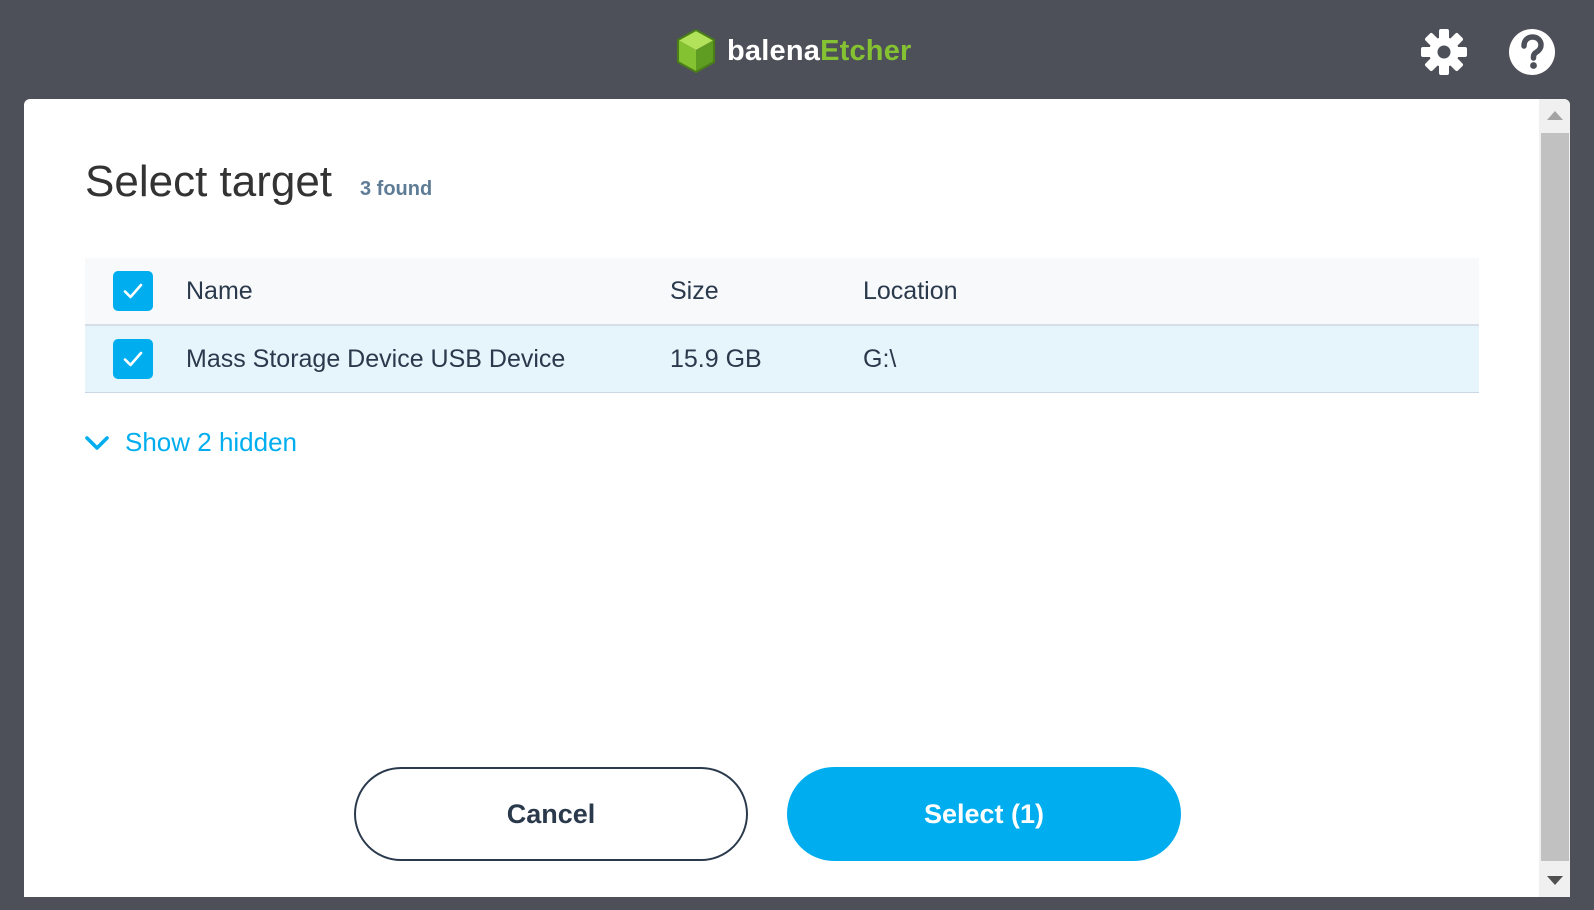  What do you see at coordinates (984, 814) in the screenshot?
I see `select-button: Select (1)` at bounding box center [984, 814].